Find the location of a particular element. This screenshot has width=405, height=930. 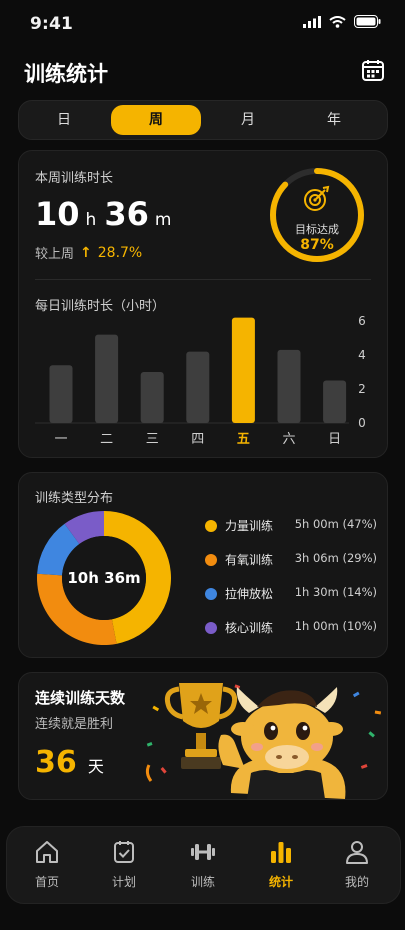

streak-title: 连续训练天数 is located at coordinates (80, 698).